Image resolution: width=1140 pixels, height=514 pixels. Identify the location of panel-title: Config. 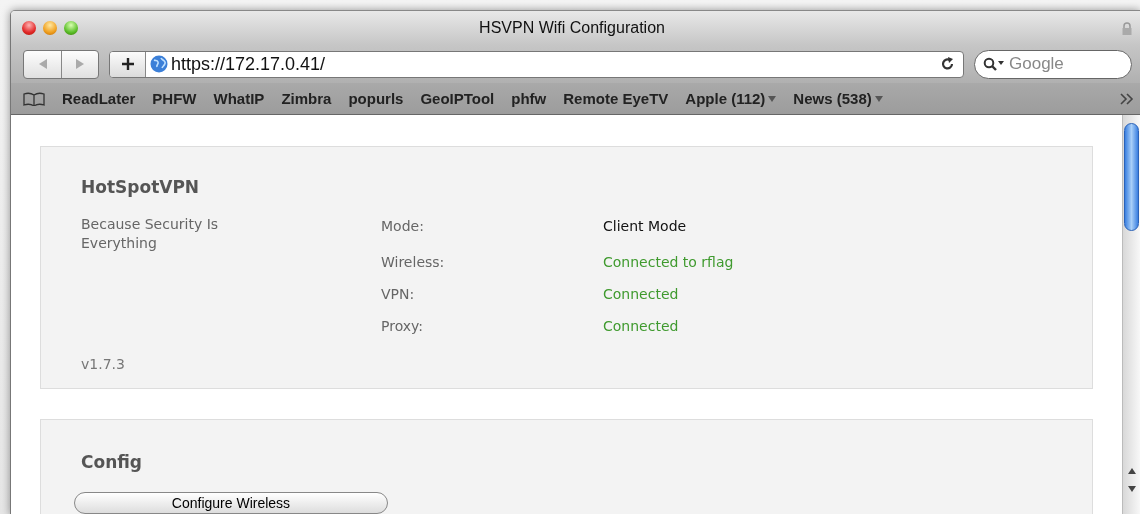
(112, 462).